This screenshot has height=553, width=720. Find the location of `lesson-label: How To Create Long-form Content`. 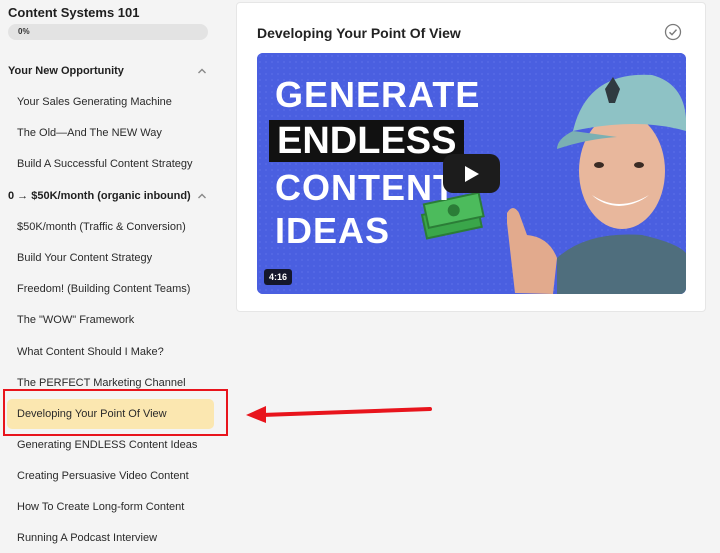

lesson-label: How To Create Long-form Content is located at coordinates (101, 507).